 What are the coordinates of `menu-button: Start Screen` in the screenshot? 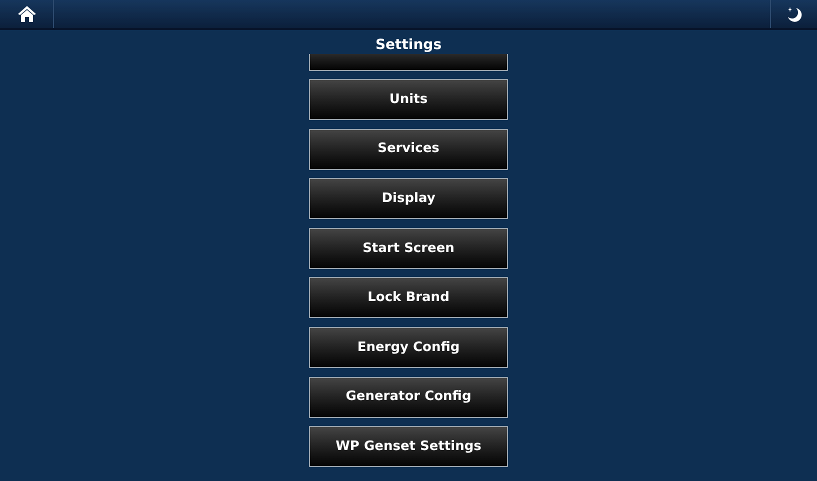 It's located at (408, 248).